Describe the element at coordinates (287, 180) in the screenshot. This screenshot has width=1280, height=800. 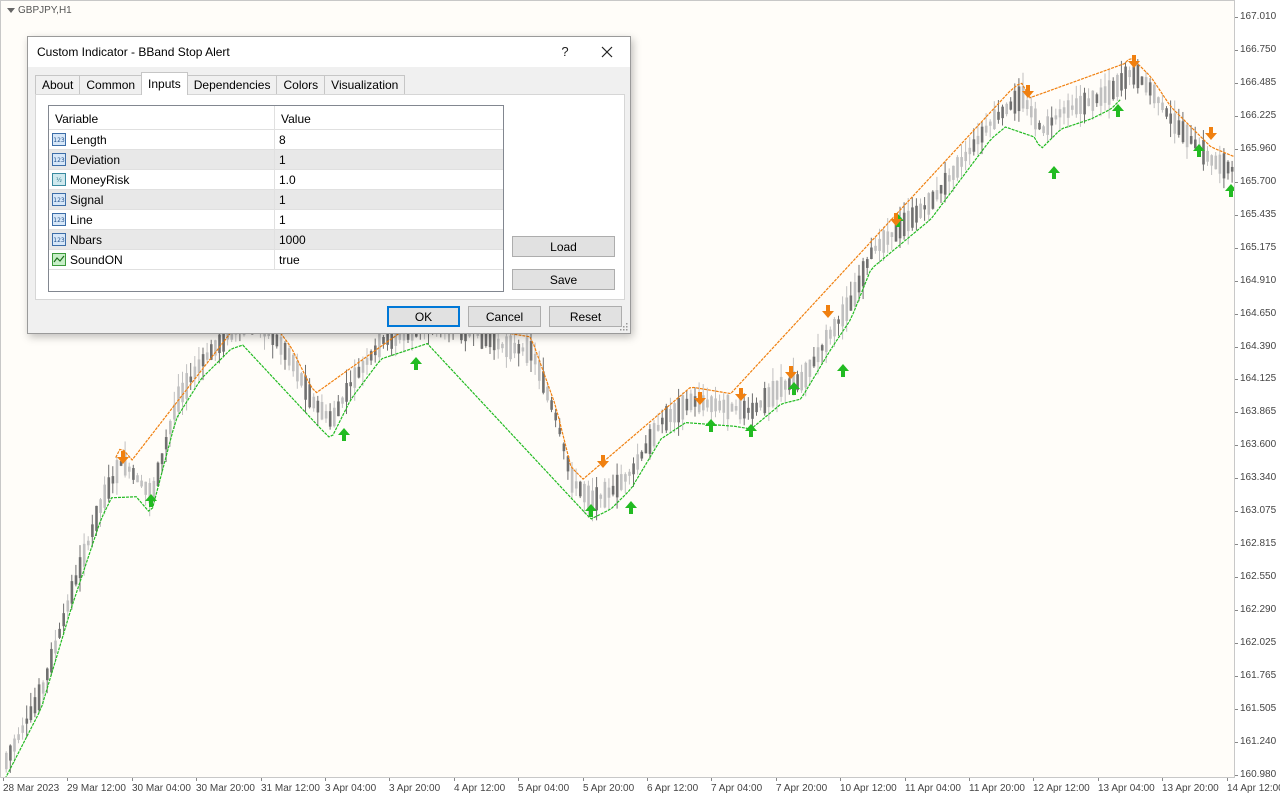
I see `param-value: 1.0` at that location.